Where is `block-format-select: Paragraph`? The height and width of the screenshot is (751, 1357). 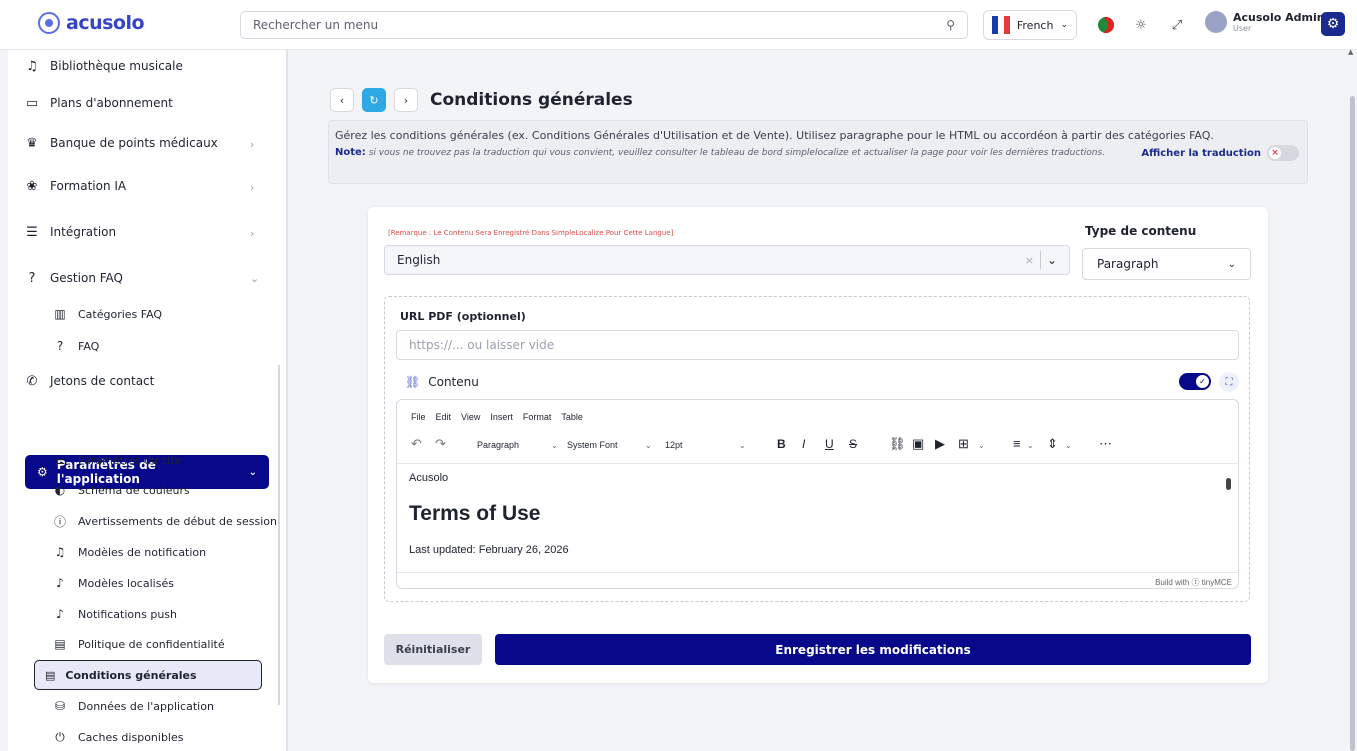 block-format-select: Paragraph is located at coordinates (498, 445).